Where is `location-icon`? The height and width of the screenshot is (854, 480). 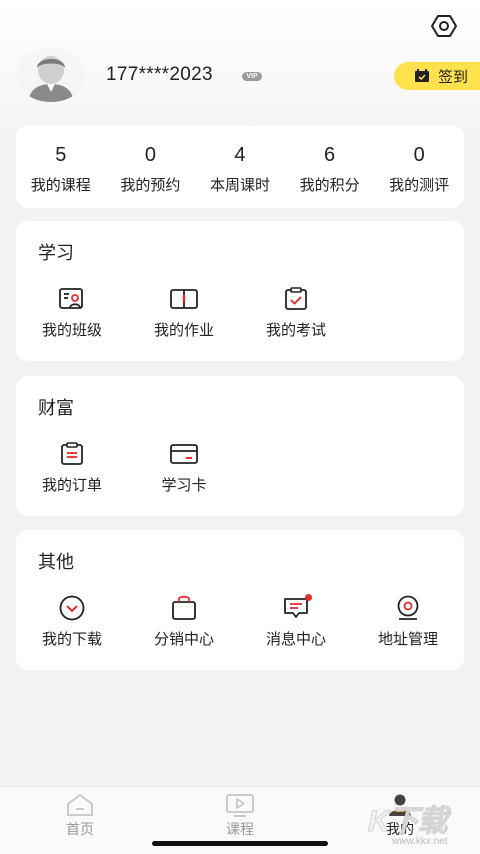 location-icon is located at coordinates (408, 607).